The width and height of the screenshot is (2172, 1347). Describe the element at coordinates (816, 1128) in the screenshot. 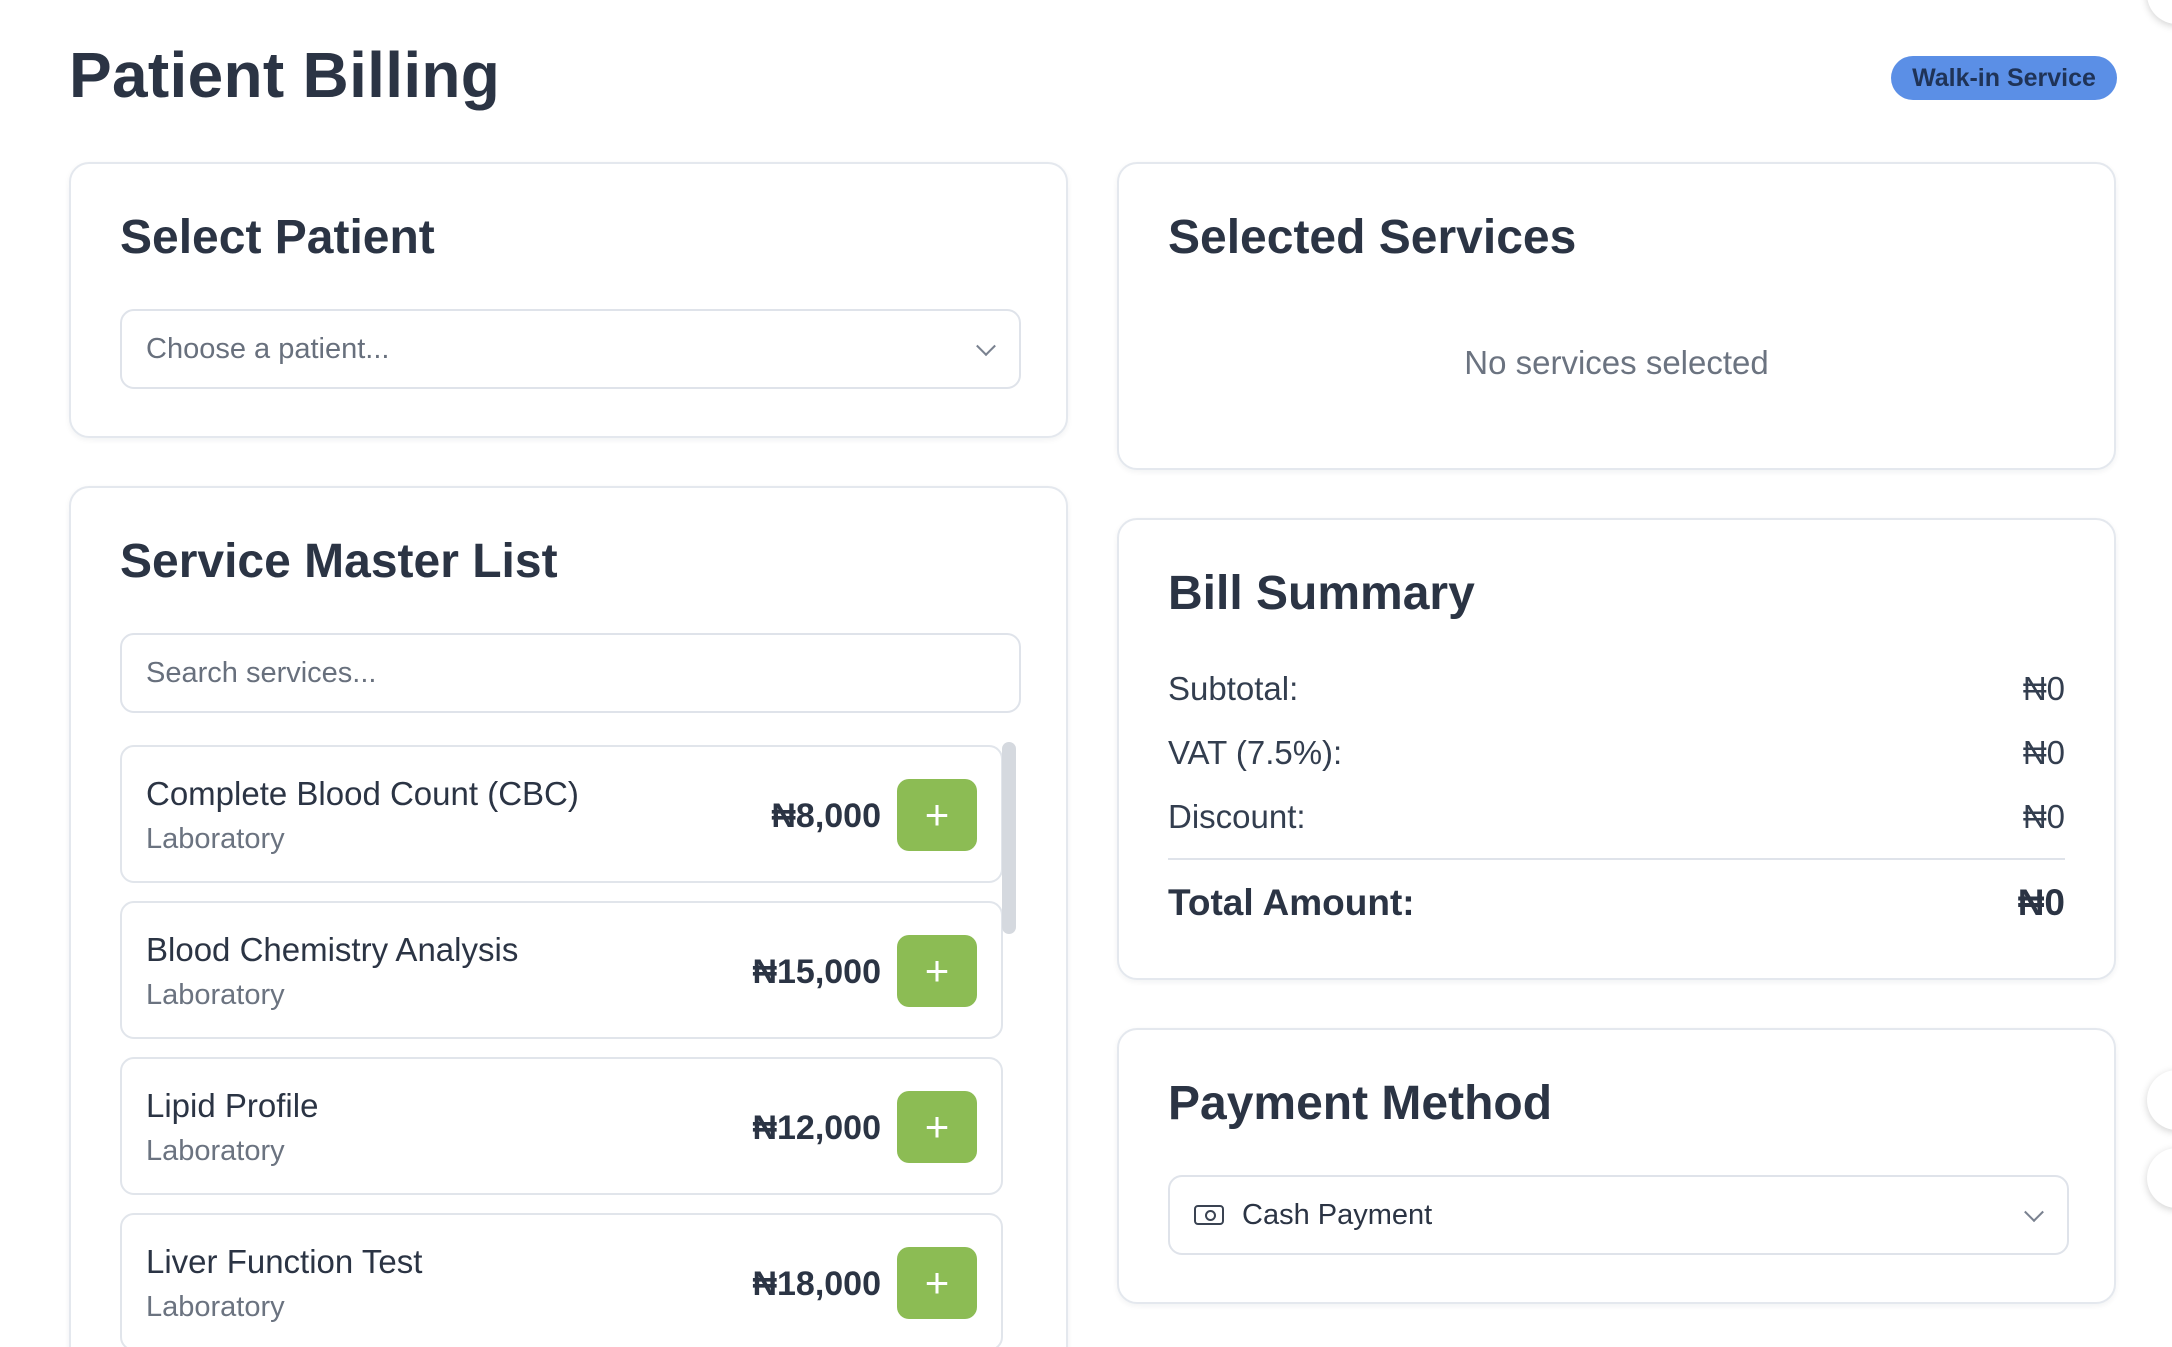

I see `service-price: ₦12,000` at that location.